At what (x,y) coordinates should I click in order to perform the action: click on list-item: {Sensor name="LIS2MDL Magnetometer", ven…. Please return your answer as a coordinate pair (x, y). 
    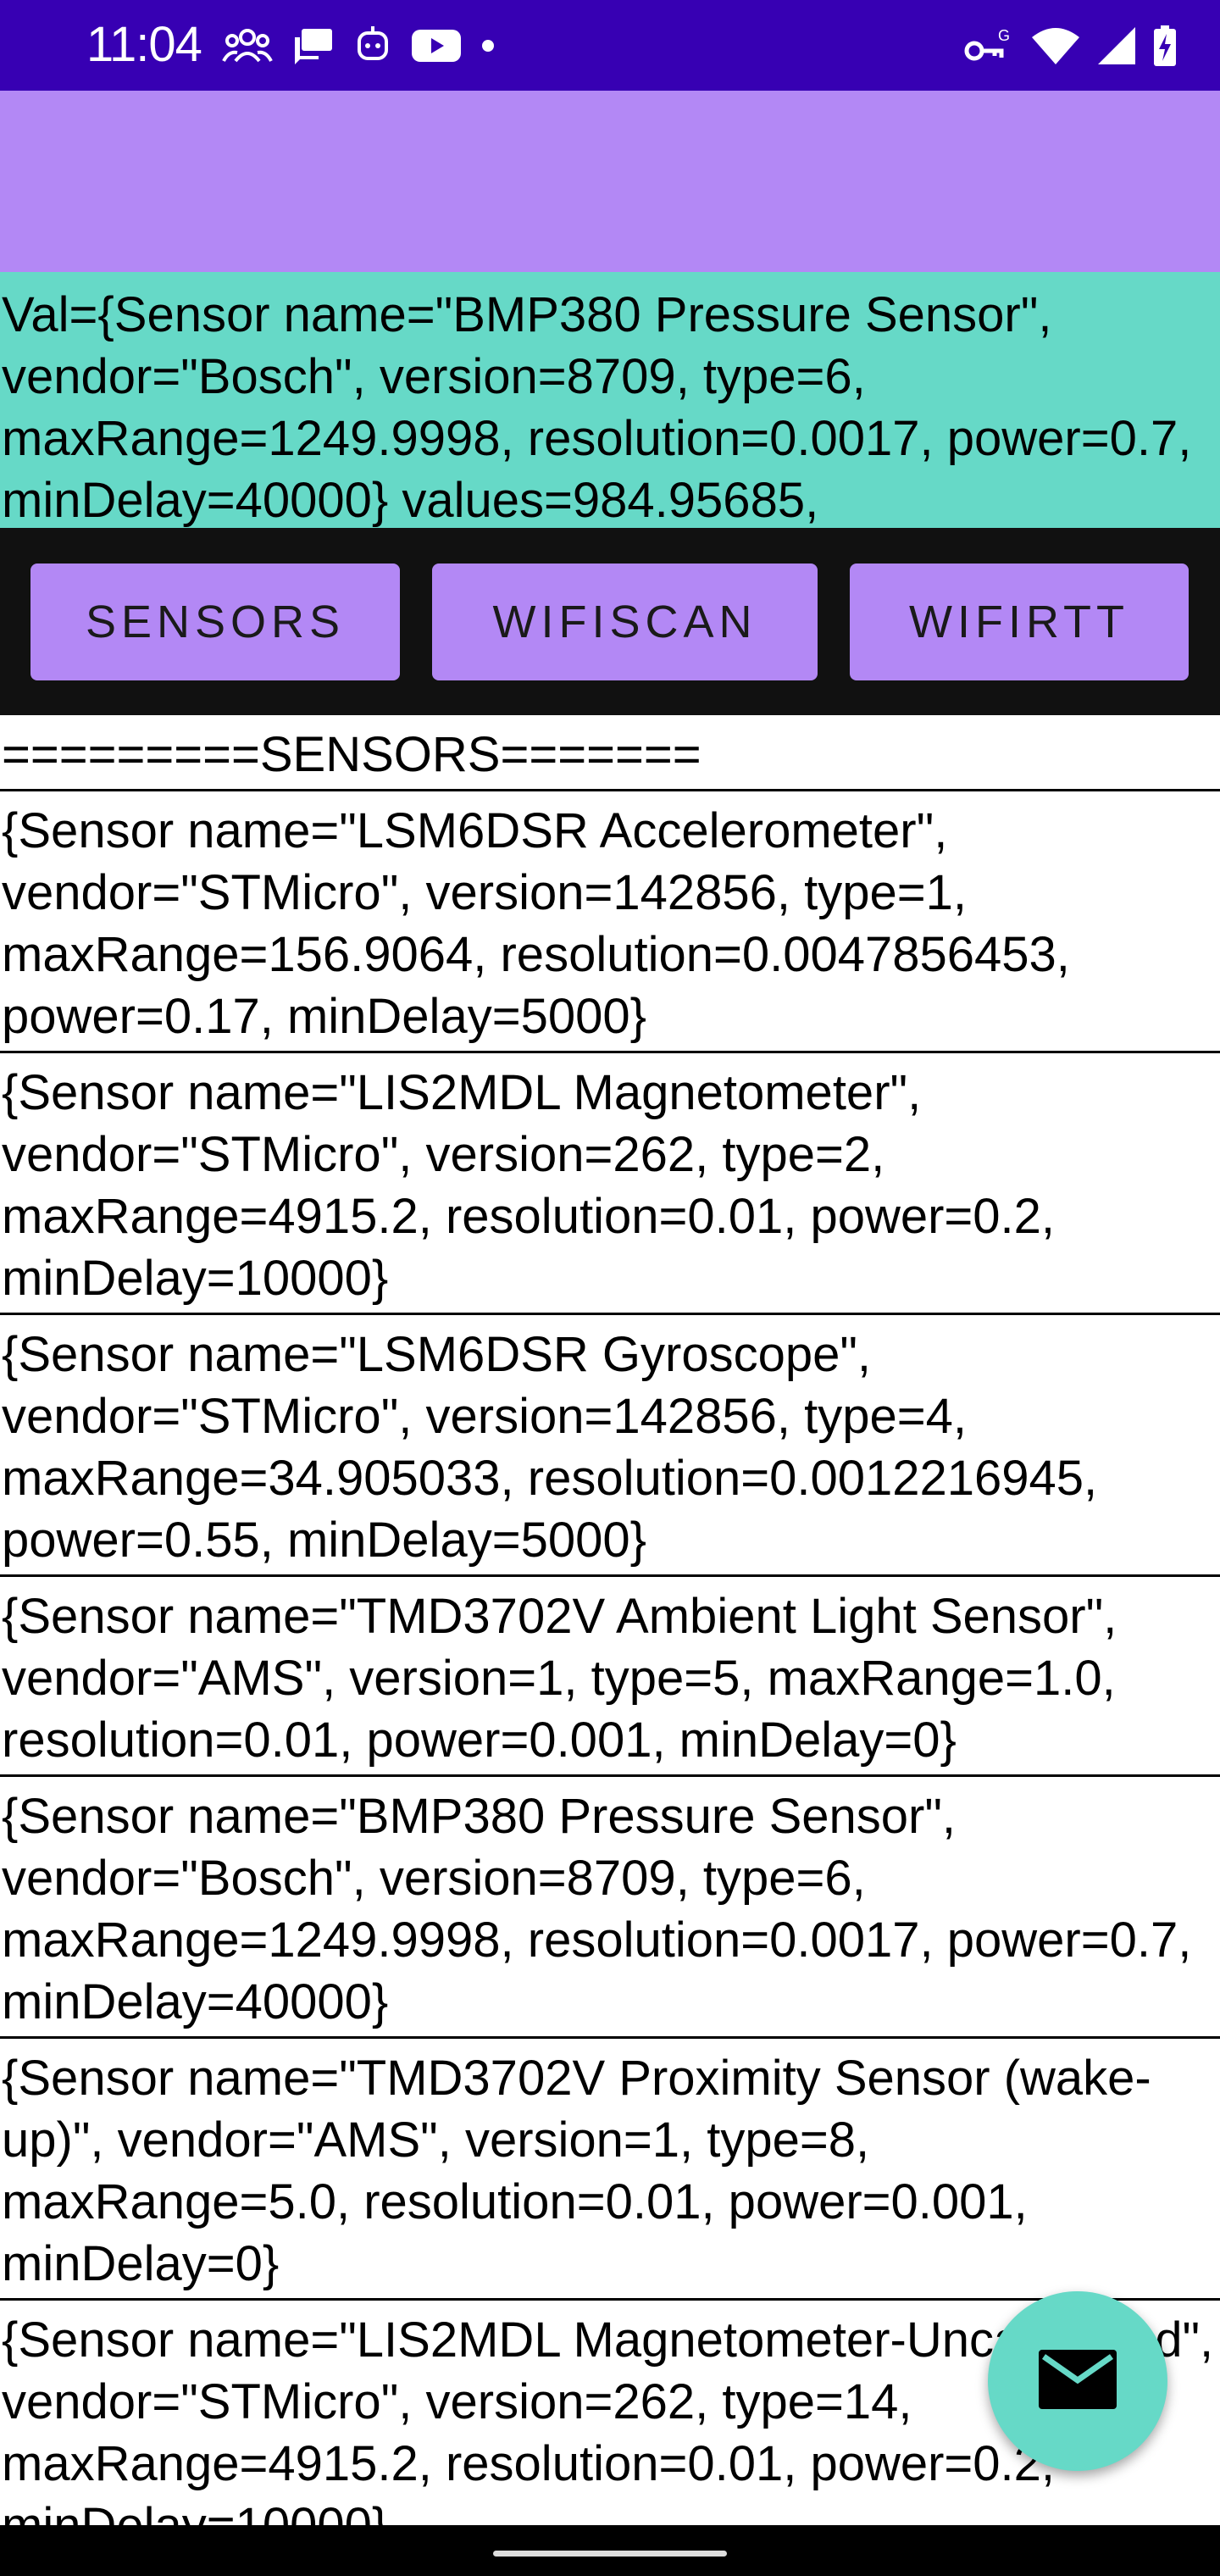
    Looking at the image, I should click on (610, 1184).